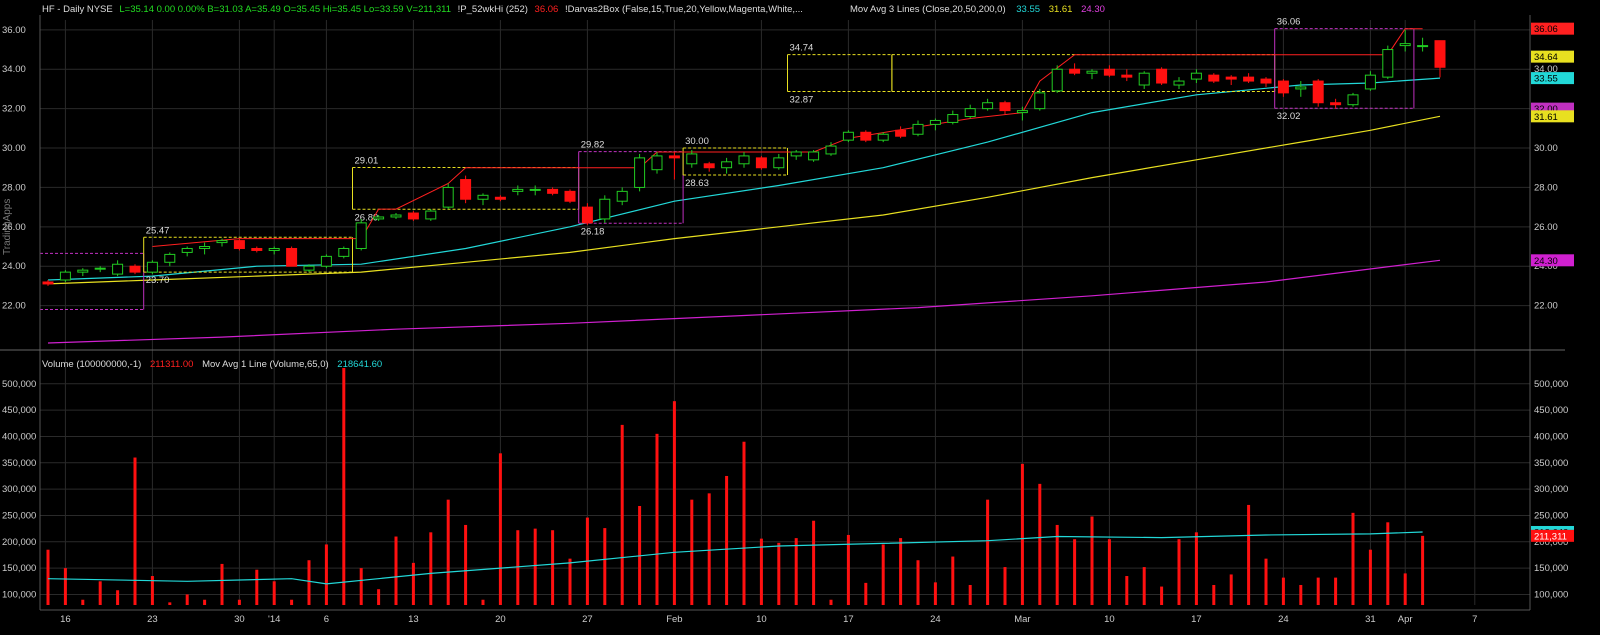  Describe the element at coordinates (1546, 57) in the screenshot. I see `price-tag: 34.64` at that location.